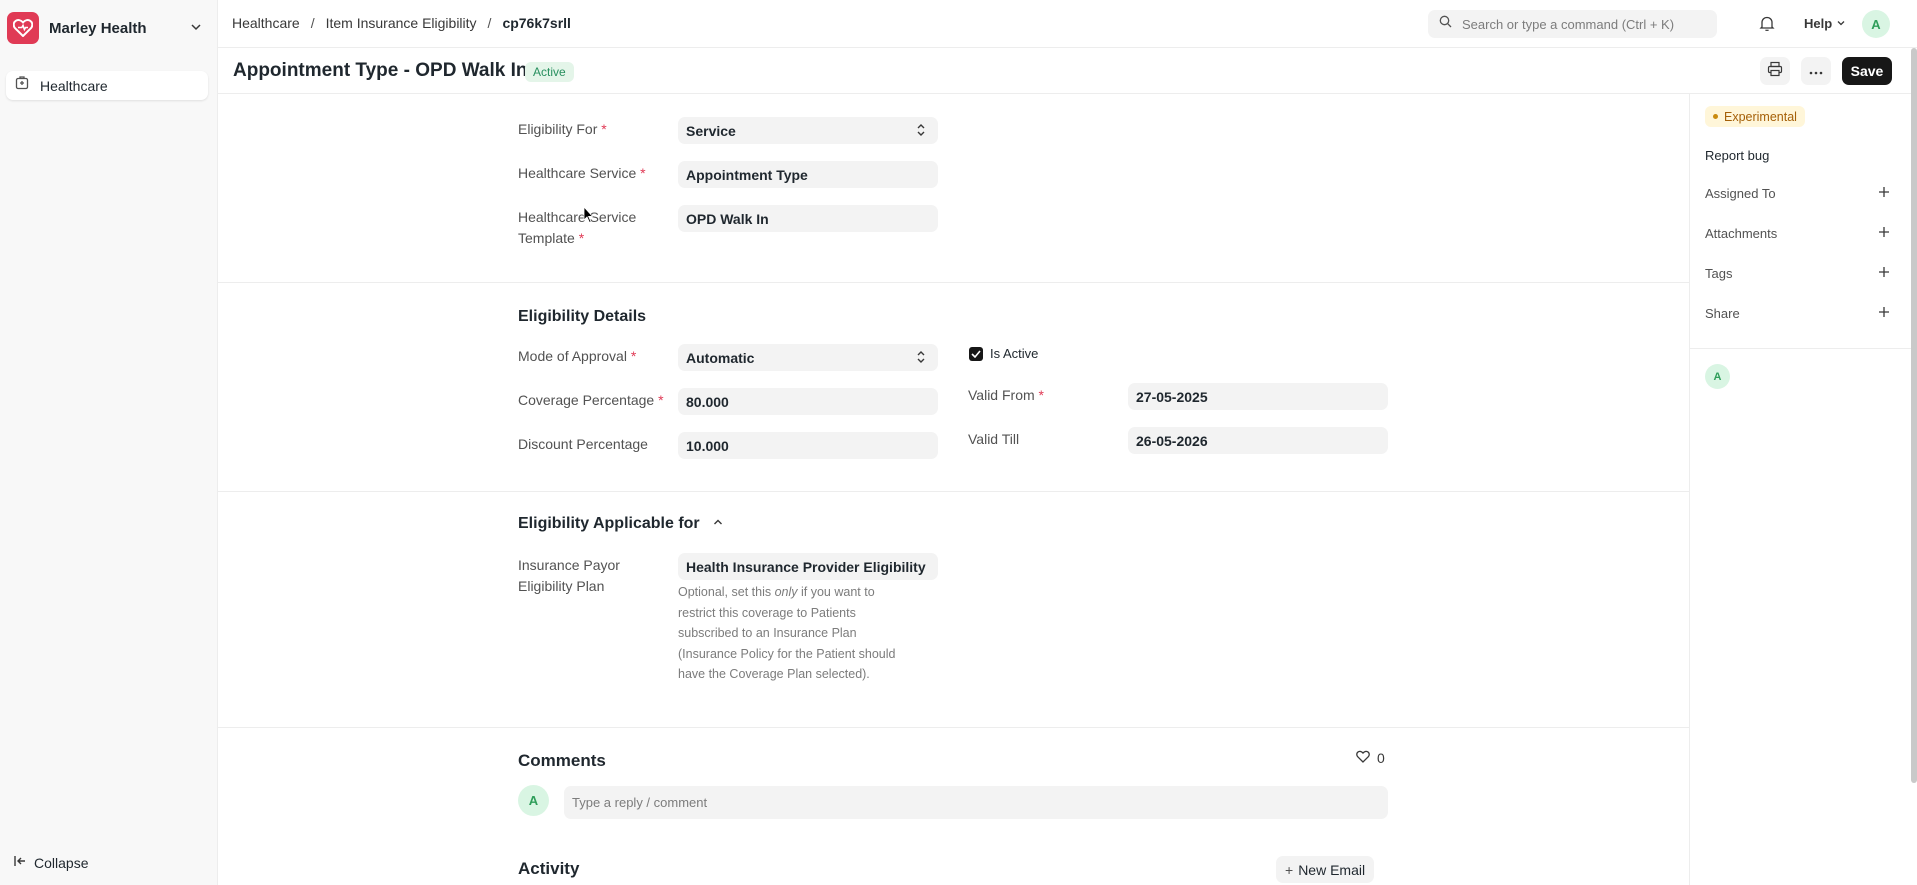 The width and height of the screenshot is (1917, 885). I want to click on assigned-to-row: Assigned To, so click(1797, 193).